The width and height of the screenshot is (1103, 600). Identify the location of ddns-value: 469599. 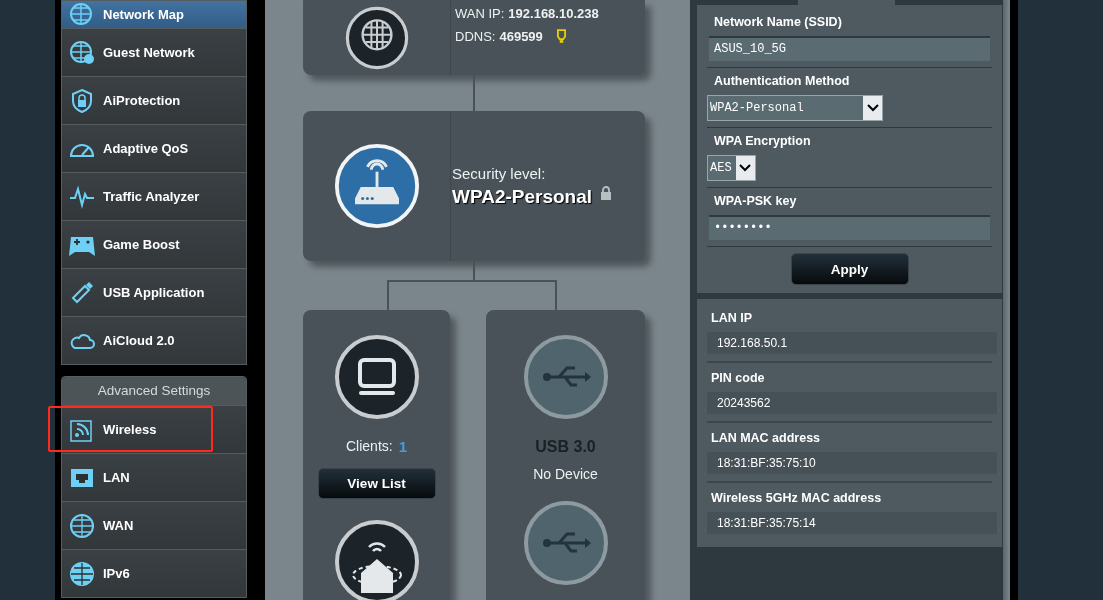
(521, 36).